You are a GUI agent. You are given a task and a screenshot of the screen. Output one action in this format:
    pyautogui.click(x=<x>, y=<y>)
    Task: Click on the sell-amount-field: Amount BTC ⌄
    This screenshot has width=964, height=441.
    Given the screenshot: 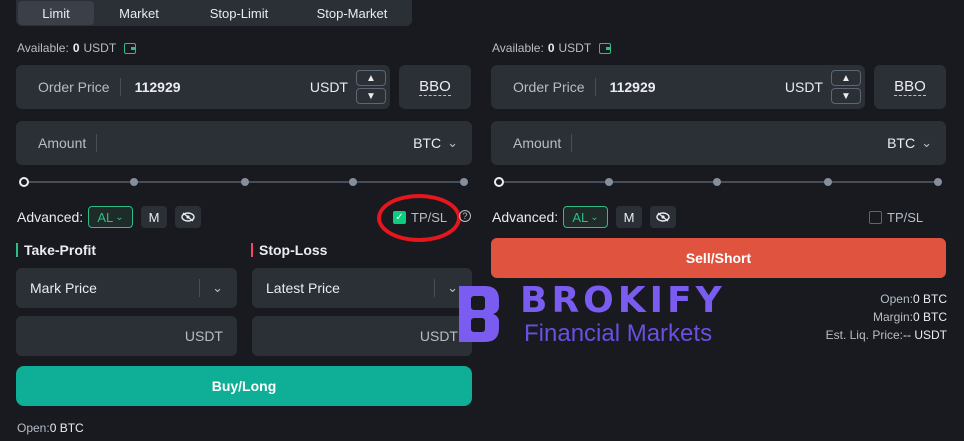 What is the action you would take?
    pyautogui.click(x=718, y=143)
    